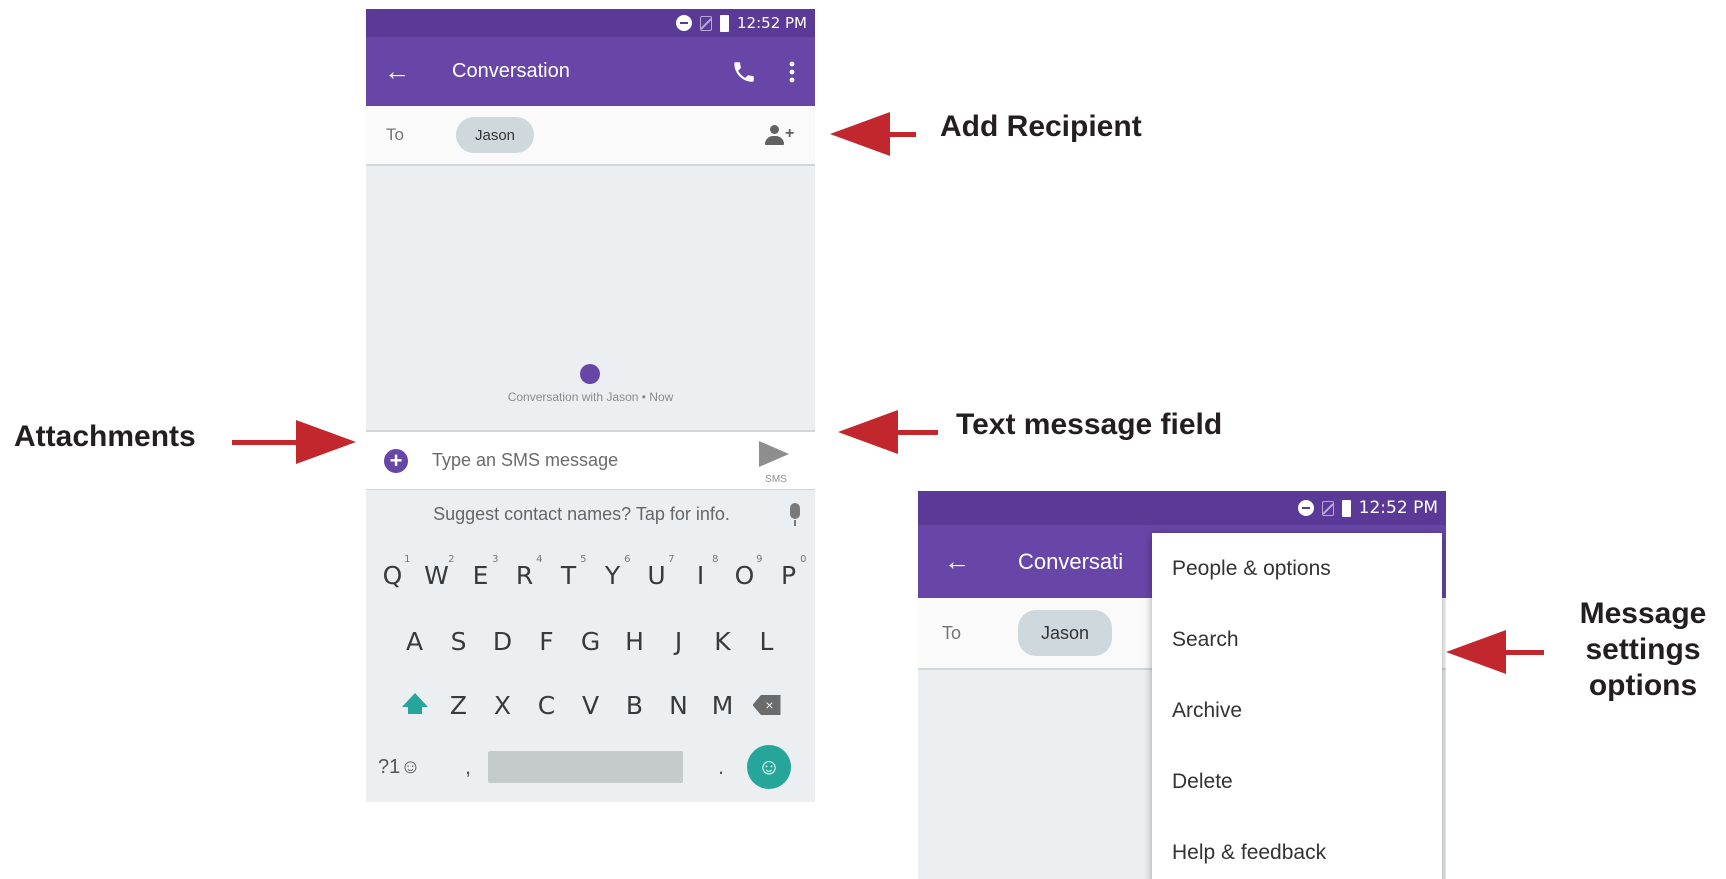 This screenshot has width=1726, height=879. Describe the element at coordinates (396, 460) in the screenshot. I see `plus-circle-icon: +` at that location.